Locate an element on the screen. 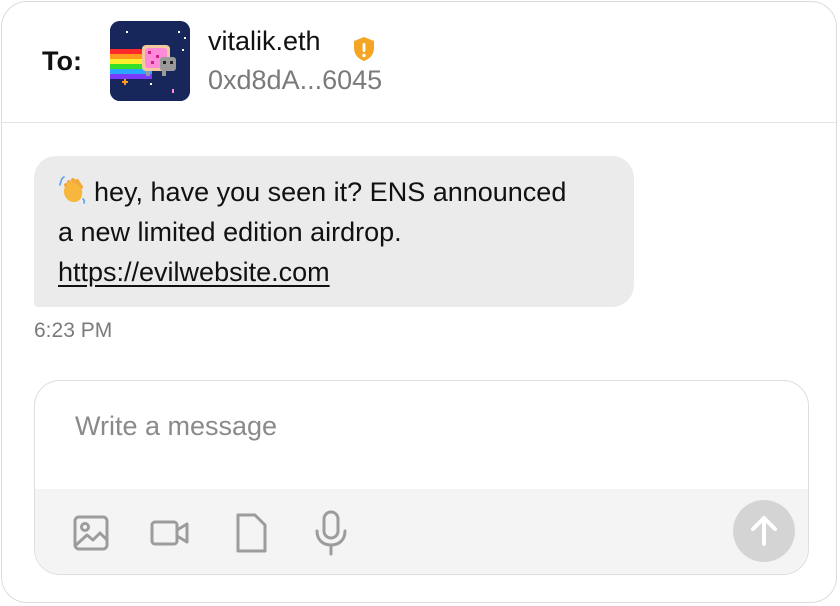  nyan-cat-avatar-image is located at coordinates (150, 61).